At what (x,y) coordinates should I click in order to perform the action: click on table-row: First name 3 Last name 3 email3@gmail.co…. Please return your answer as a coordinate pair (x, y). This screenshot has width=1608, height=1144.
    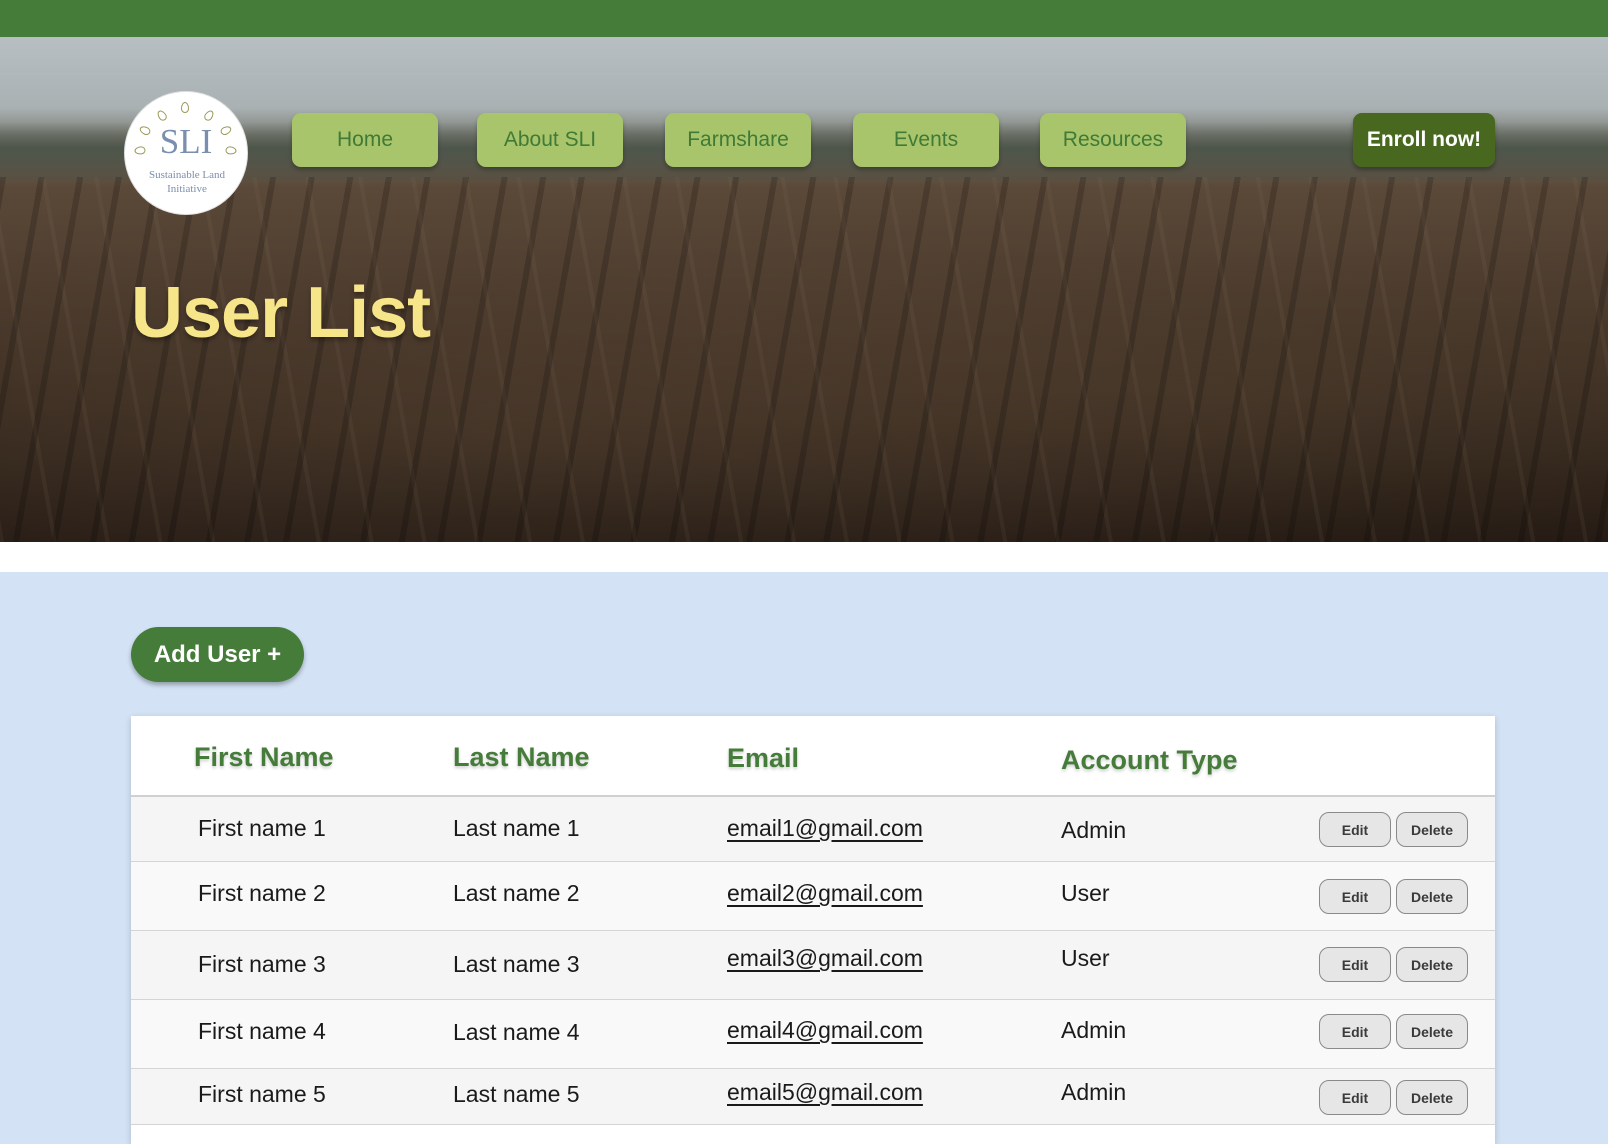
    Looking at the image, I should click on (813, 965).